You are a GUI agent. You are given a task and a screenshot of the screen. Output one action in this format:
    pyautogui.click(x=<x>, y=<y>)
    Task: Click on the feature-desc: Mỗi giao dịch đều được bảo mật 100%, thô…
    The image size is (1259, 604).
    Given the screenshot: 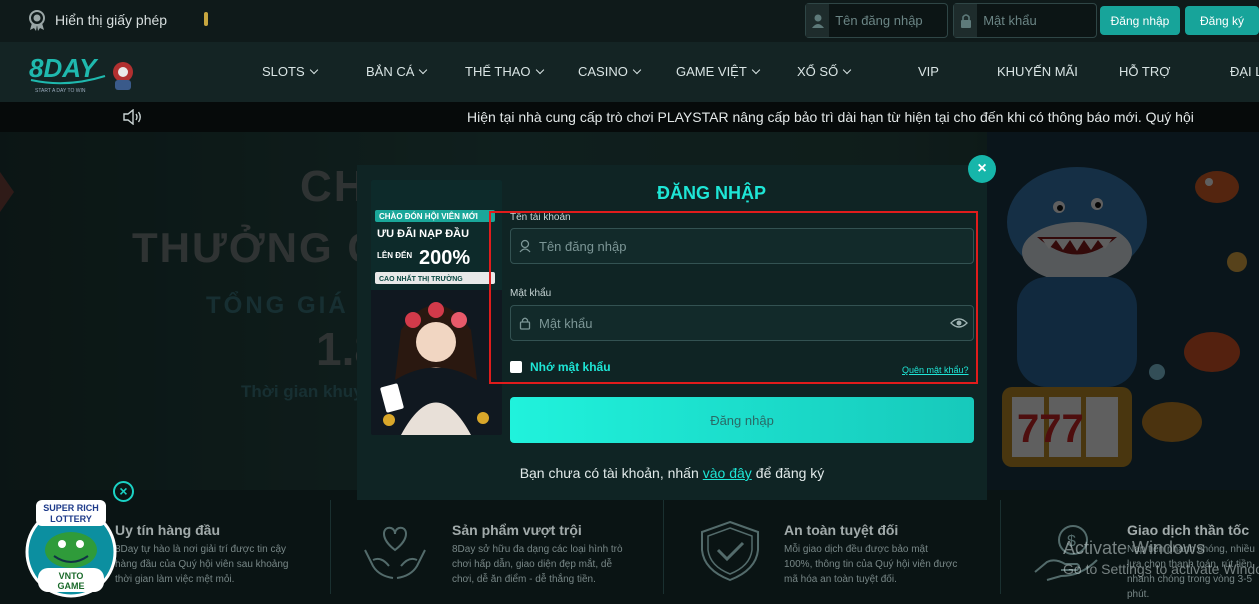 What is the action you would take?
    pyautogui.click(x=871, y=564)
    